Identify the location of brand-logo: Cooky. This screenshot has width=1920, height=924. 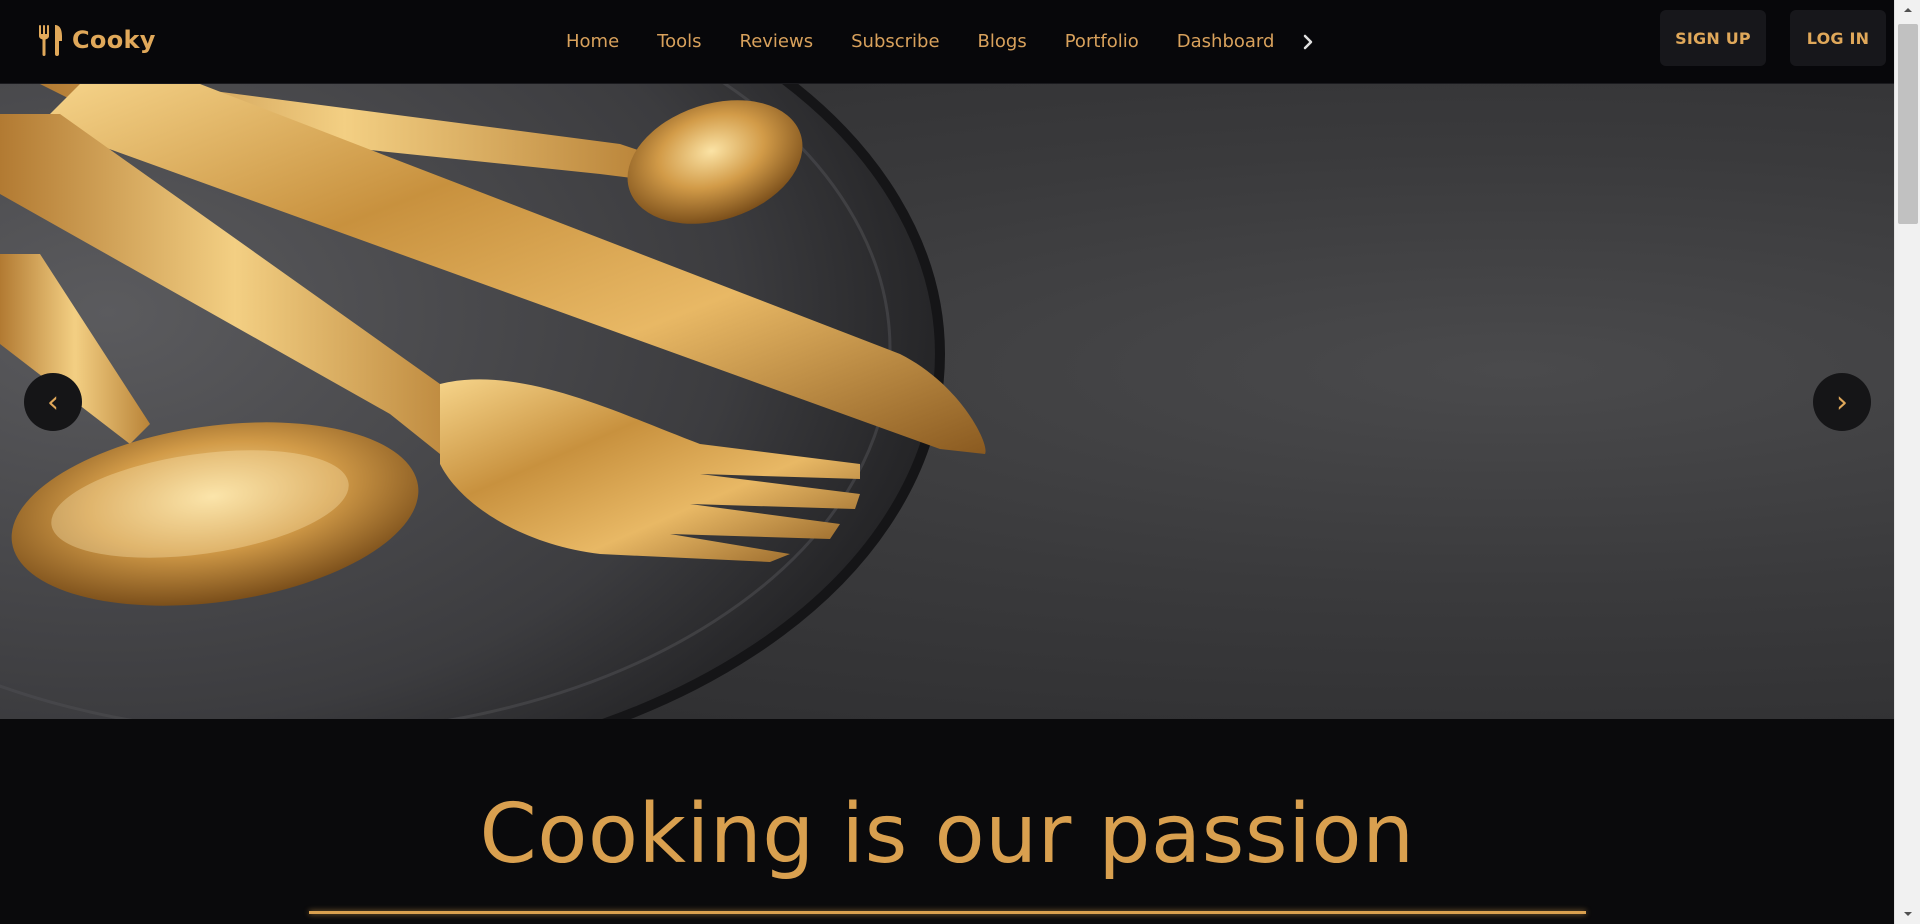
(97, 40).